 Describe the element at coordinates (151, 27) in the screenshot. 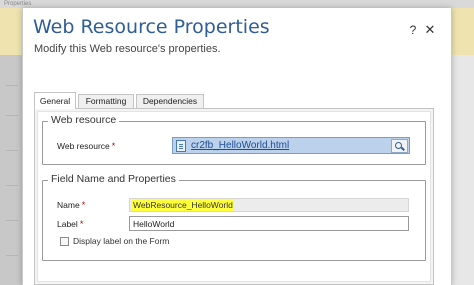

I see `dialog-title: Web Resource Properties` at that location.